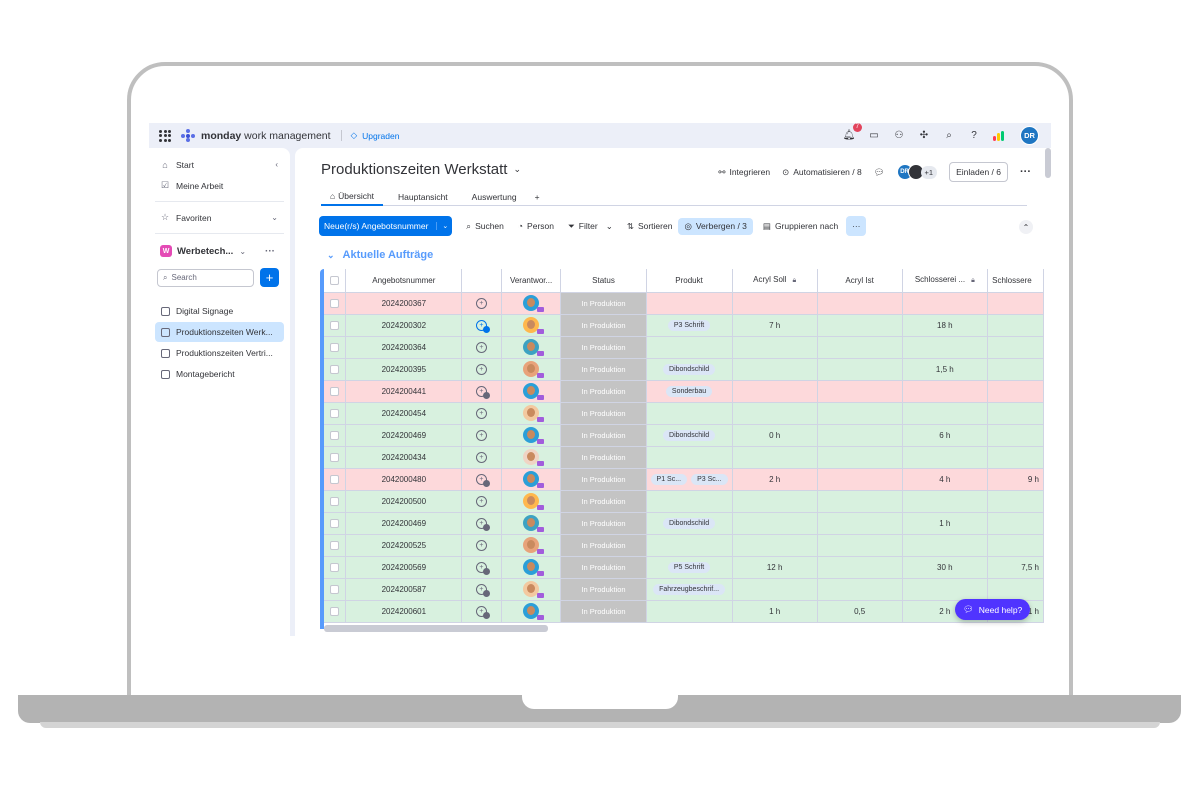  Describe the element at coordinates (442, 226) in the screenshot. I see `chevron-down-icon: ⌄` at that location.